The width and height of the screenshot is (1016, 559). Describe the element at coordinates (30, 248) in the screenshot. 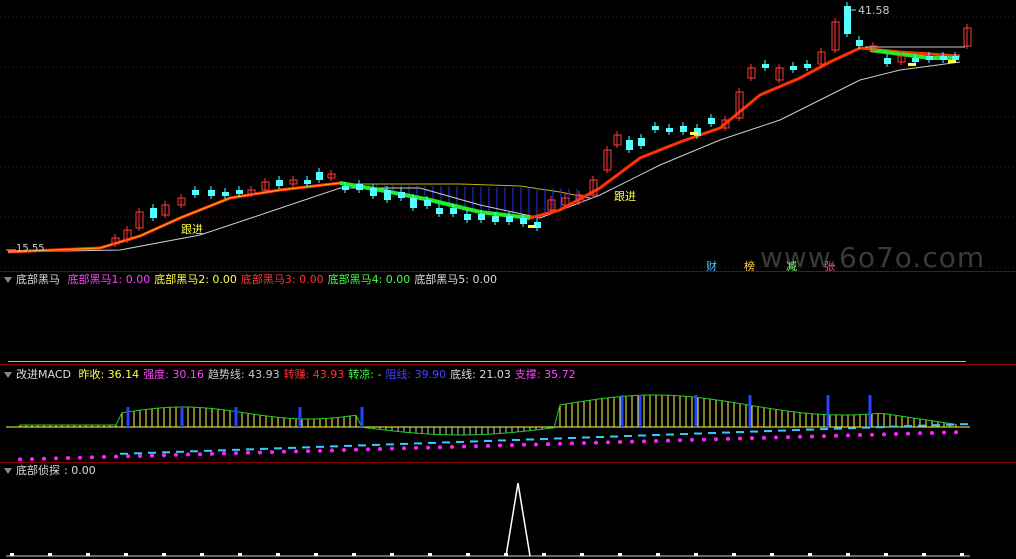

I see `price-low-label: 15.55` at that location.